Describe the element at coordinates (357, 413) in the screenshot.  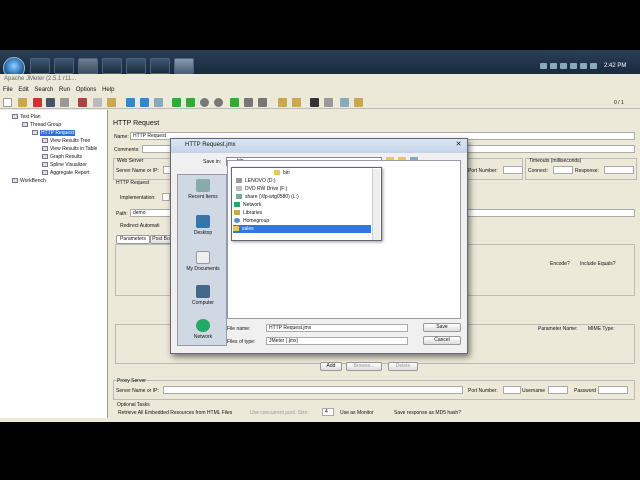
I see `monitor-checkbox: Use as Monitor` at that location.